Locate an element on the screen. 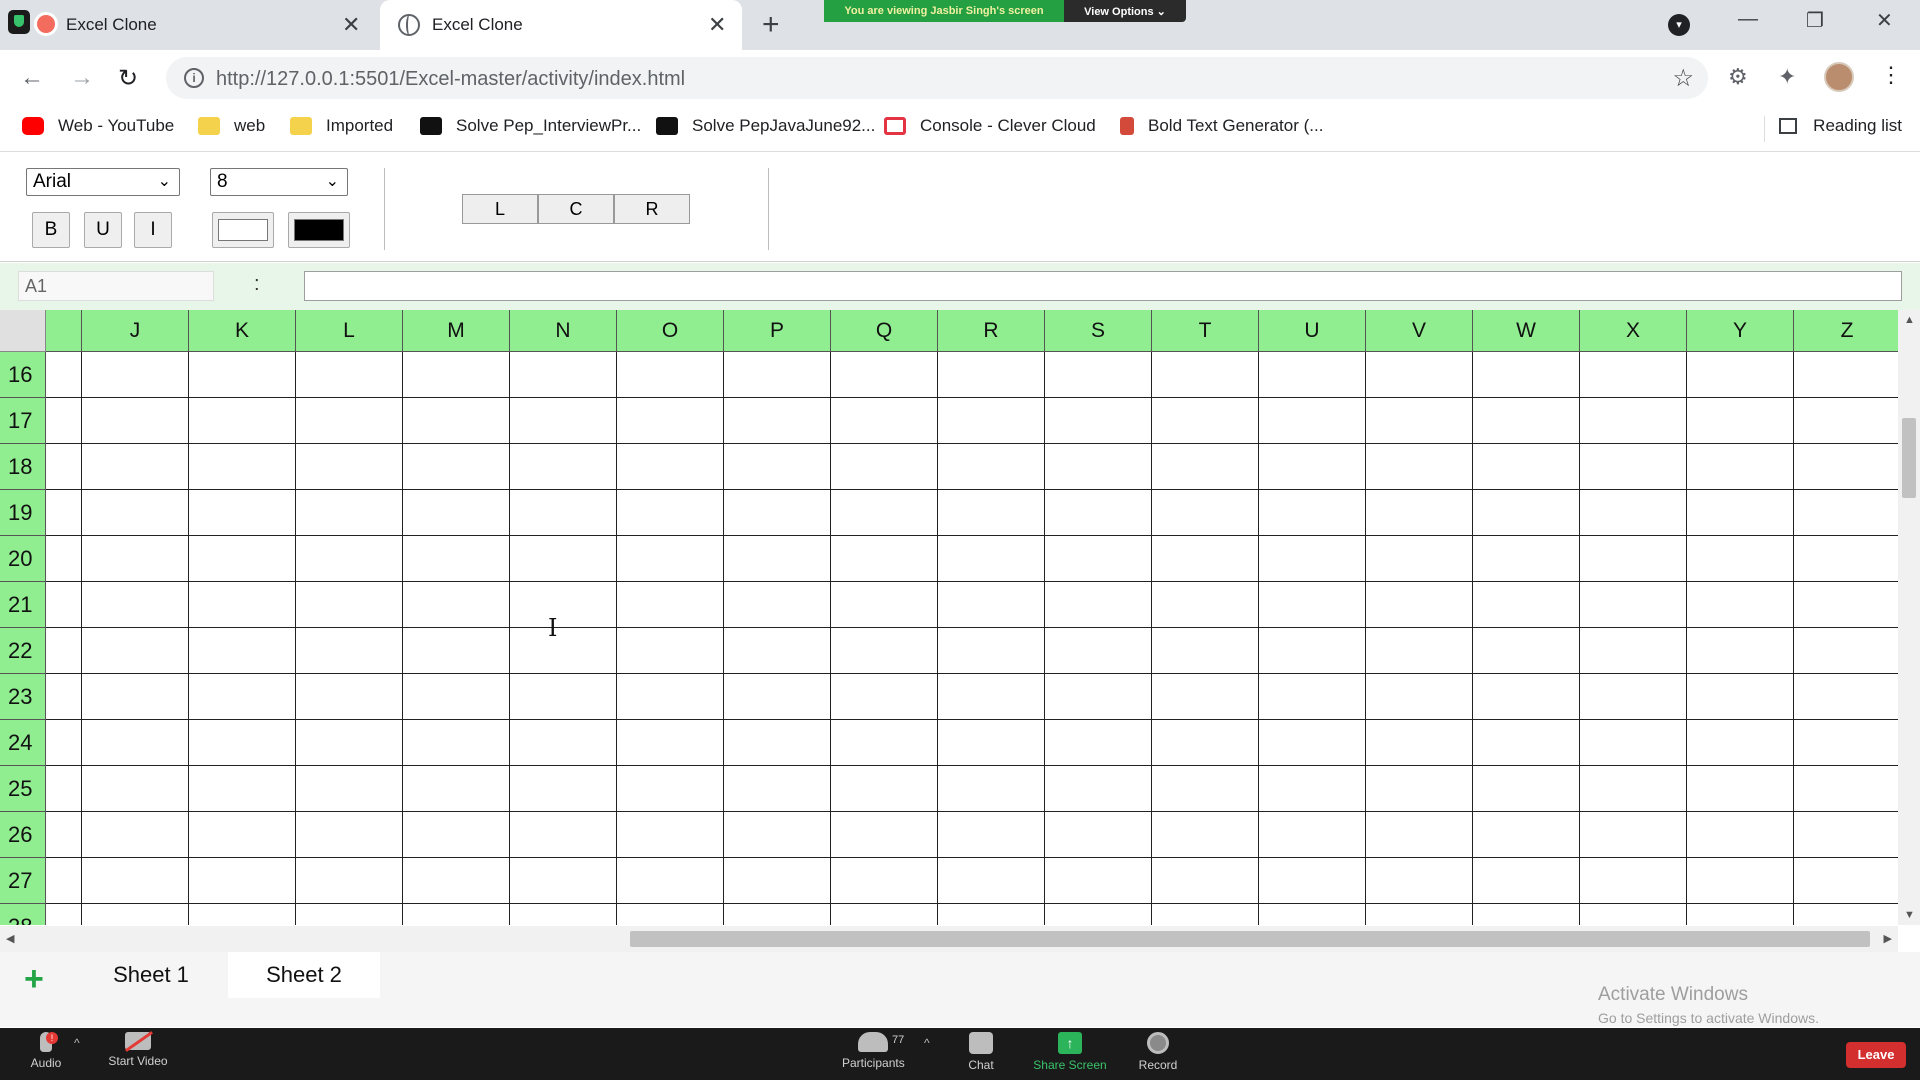  tab-search-icon: ▾ is located at coordinates (1679, 25).